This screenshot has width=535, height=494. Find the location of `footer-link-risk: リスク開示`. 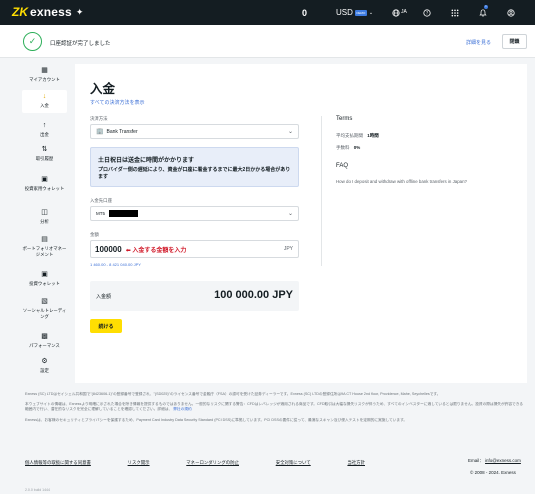

footer-link-risk: リスク開示 is located at coordinates (139, 463).